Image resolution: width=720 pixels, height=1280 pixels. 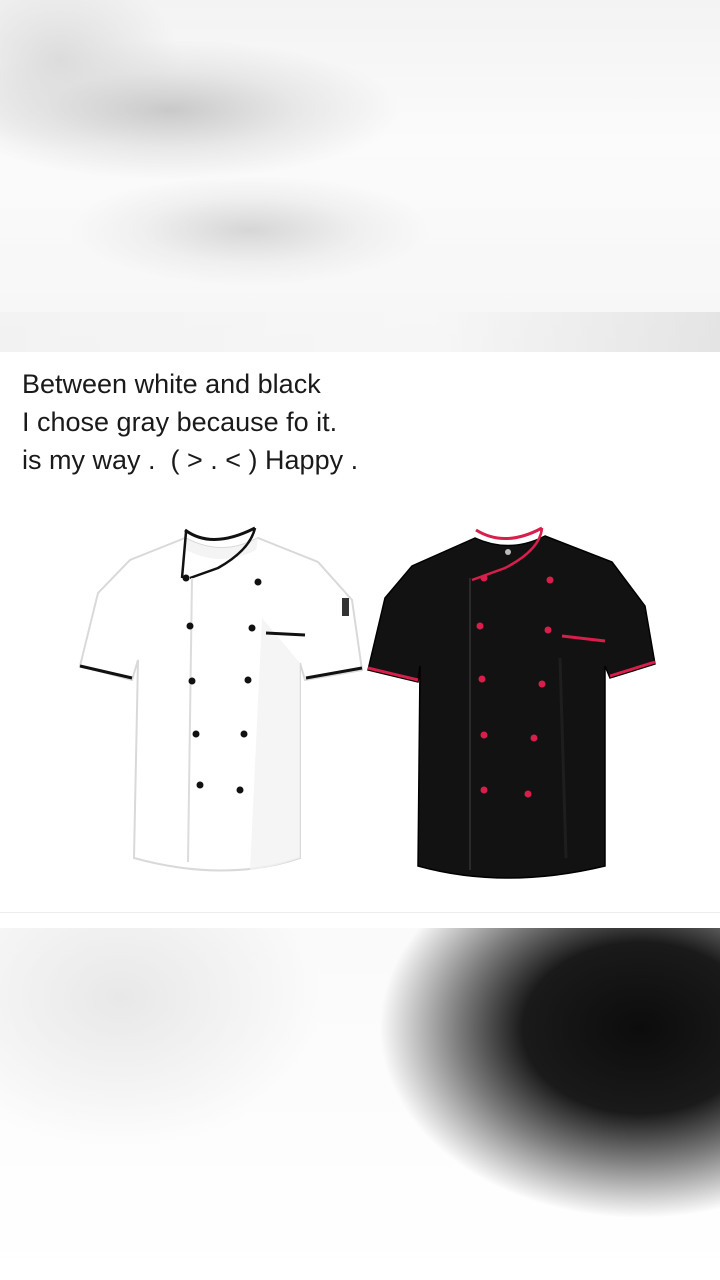 I want to click on caption-line-2: I chose gray because fo it., so click(x=180, y=422).